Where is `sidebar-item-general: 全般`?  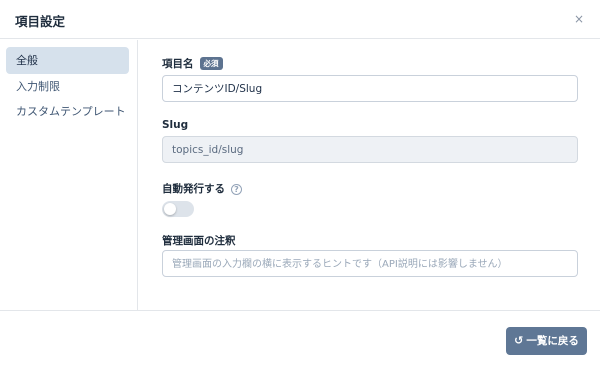
sidebar-item-general: 全般 is located at coordinates (67, 60).